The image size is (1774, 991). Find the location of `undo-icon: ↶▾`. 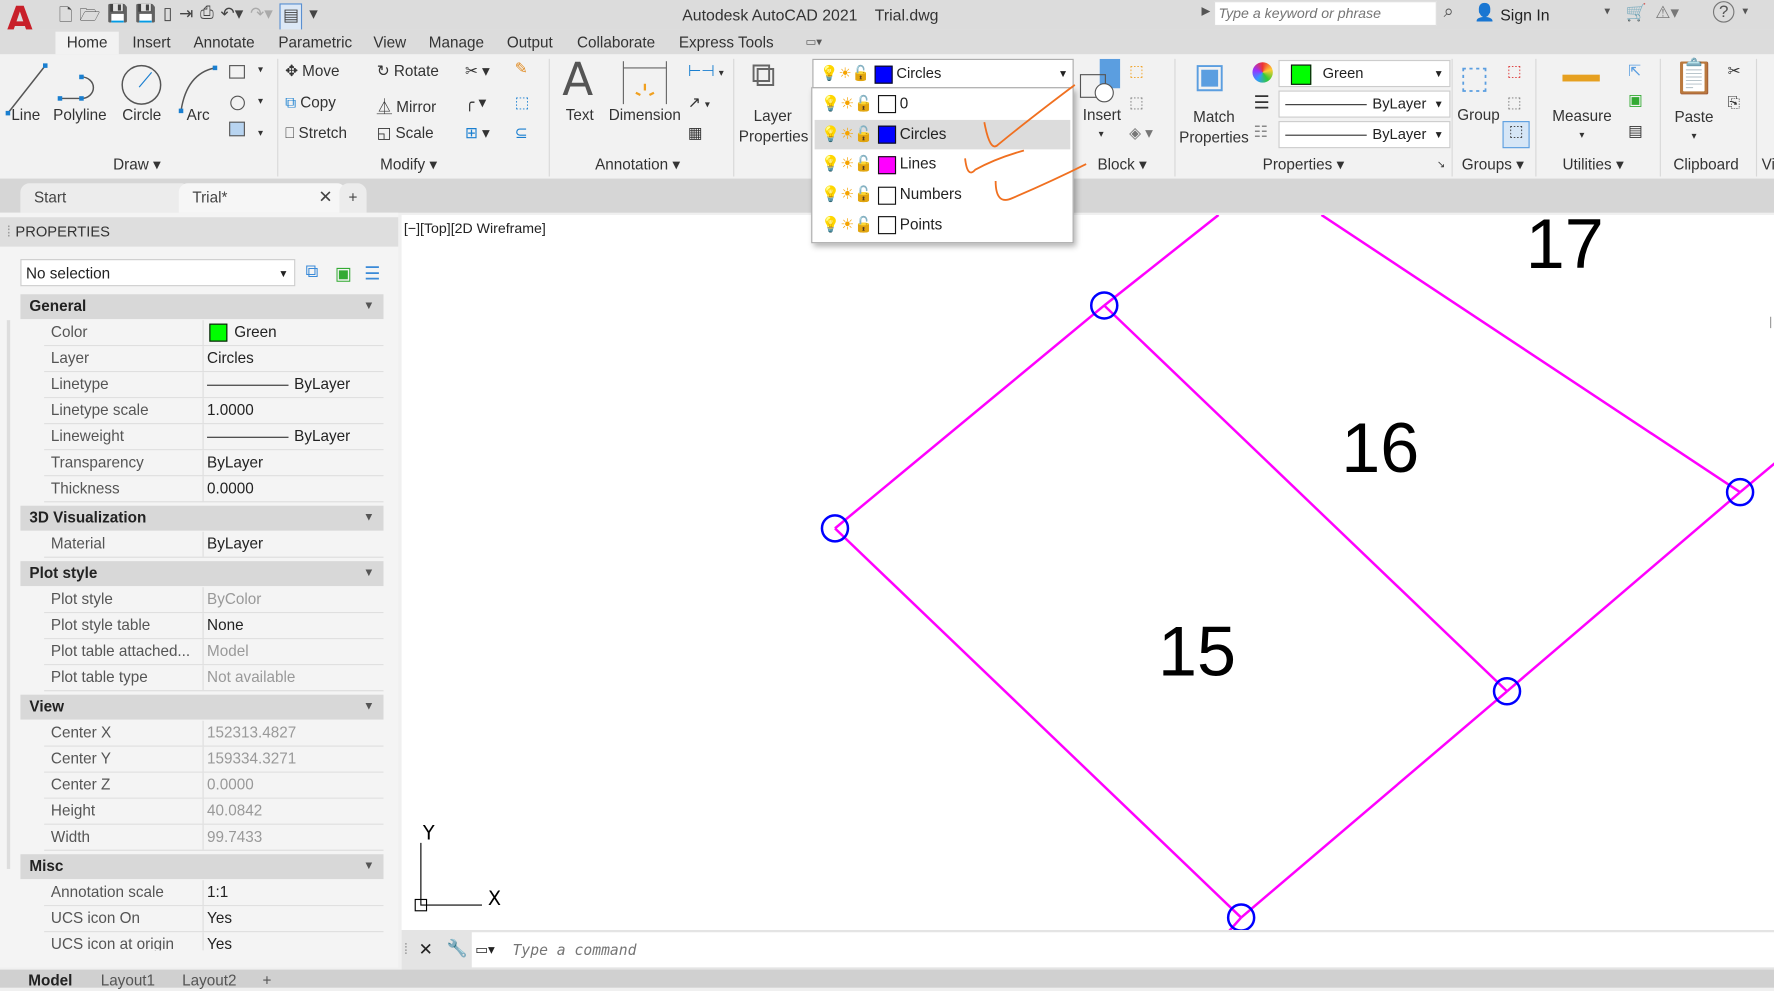

undo-icon: ↶▾ is located at coordinates (232, 17).